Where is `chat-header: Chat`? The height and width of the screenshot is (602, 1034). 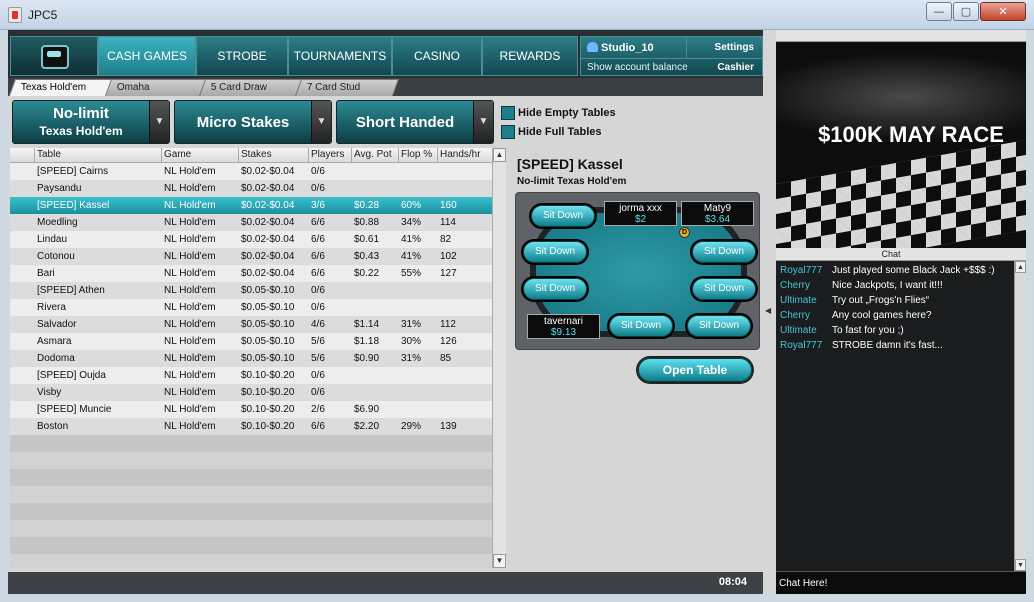 chat-header: Chat is located at coordinates (901, 254).